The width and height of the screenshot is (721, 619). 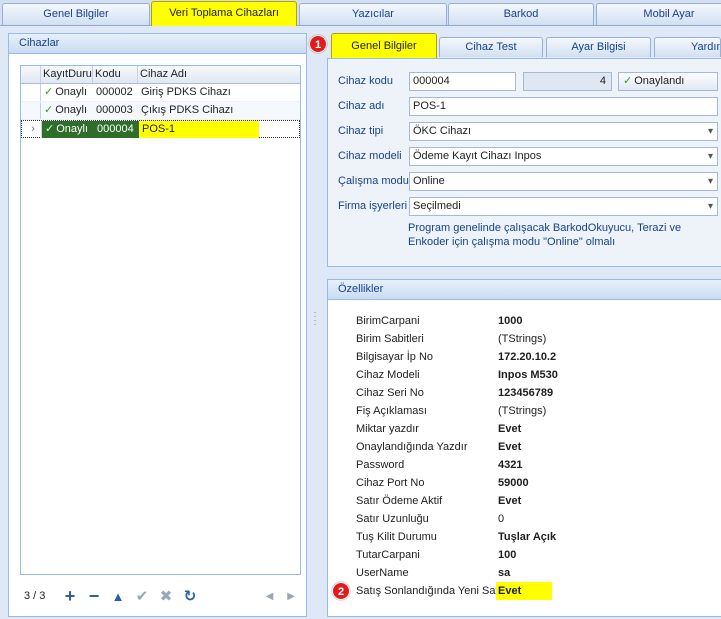 What do you see at coordinates (598, 357) in the screenshot?
I see `property-value: 172.20.10.2` at bounding box center [598, 357].